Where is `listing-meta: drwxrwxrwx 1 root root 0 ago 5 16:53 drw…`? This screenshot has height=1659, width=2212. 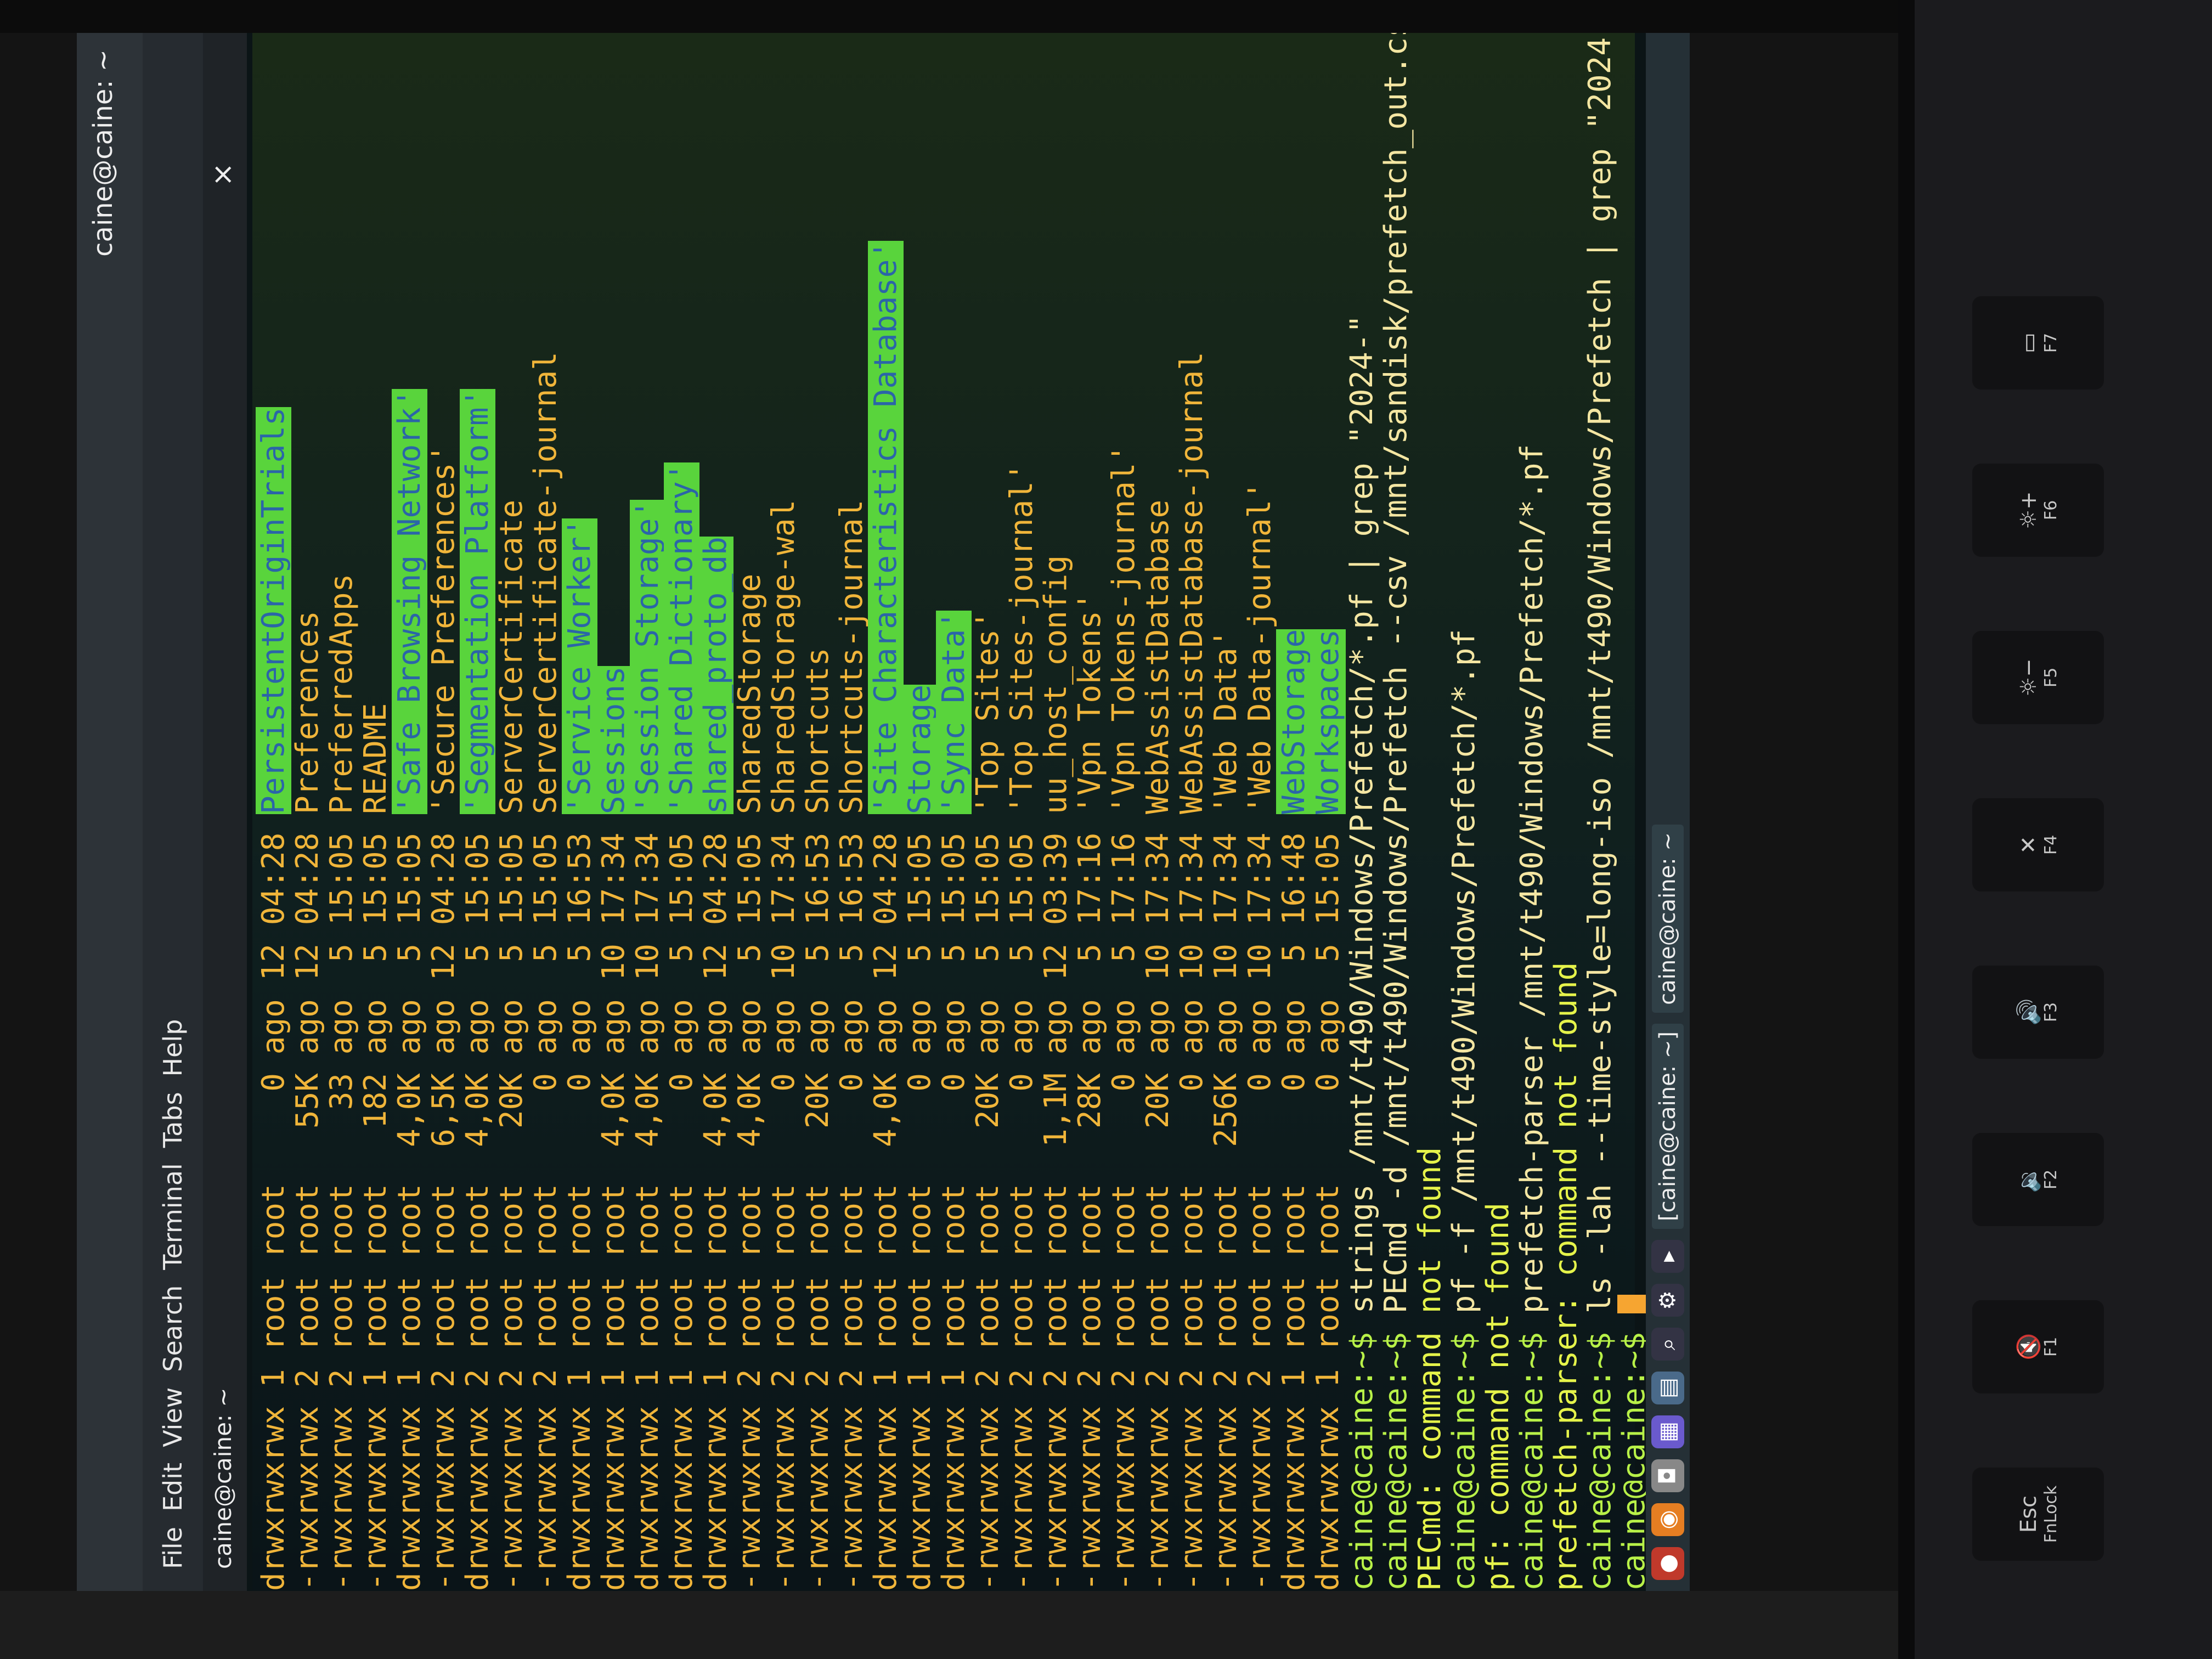
listing-meta: drwxrwxrwx 1 root root 0 ago 5 16:53 drw… is located at coordinates (579, 1202).